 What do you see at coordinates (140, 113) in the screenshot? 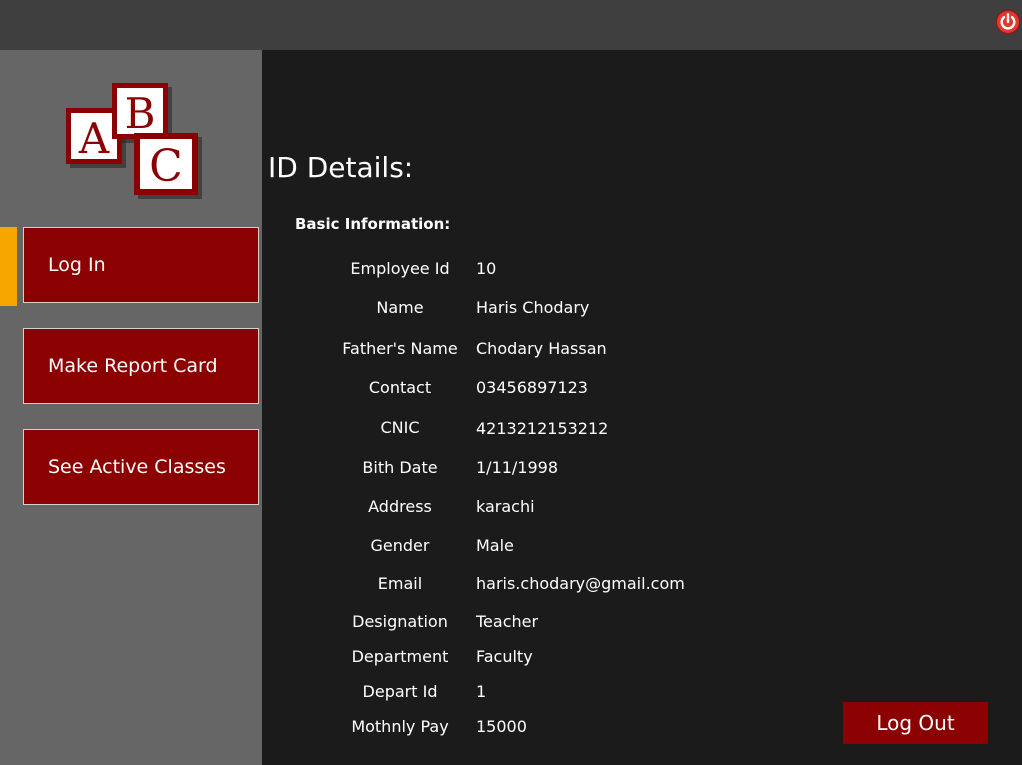
I see `svg-text: B` at bounding box center [140, 113].